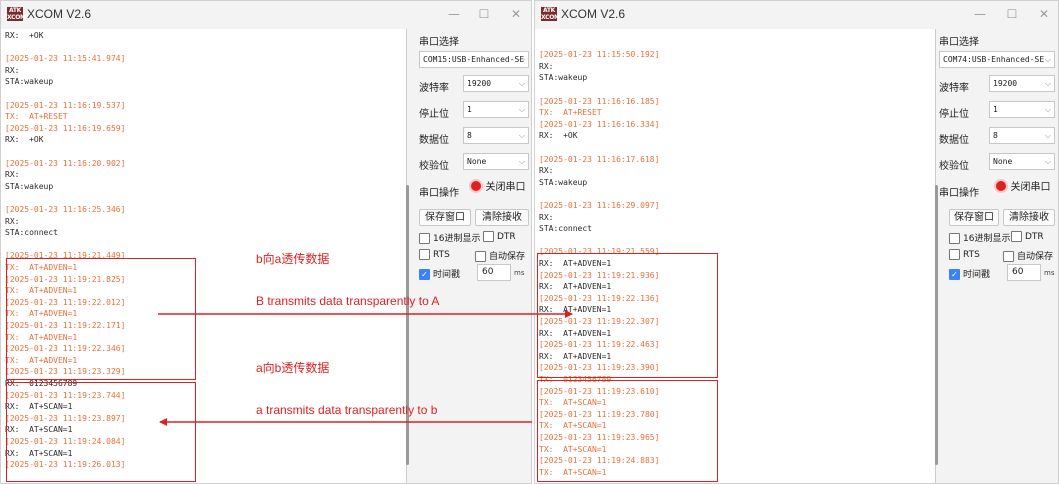  Describe the element at coordinates (599, 101) in the screenshot. I see `terminal-line: [2025-01-23 11:16:16.185]` at that location.